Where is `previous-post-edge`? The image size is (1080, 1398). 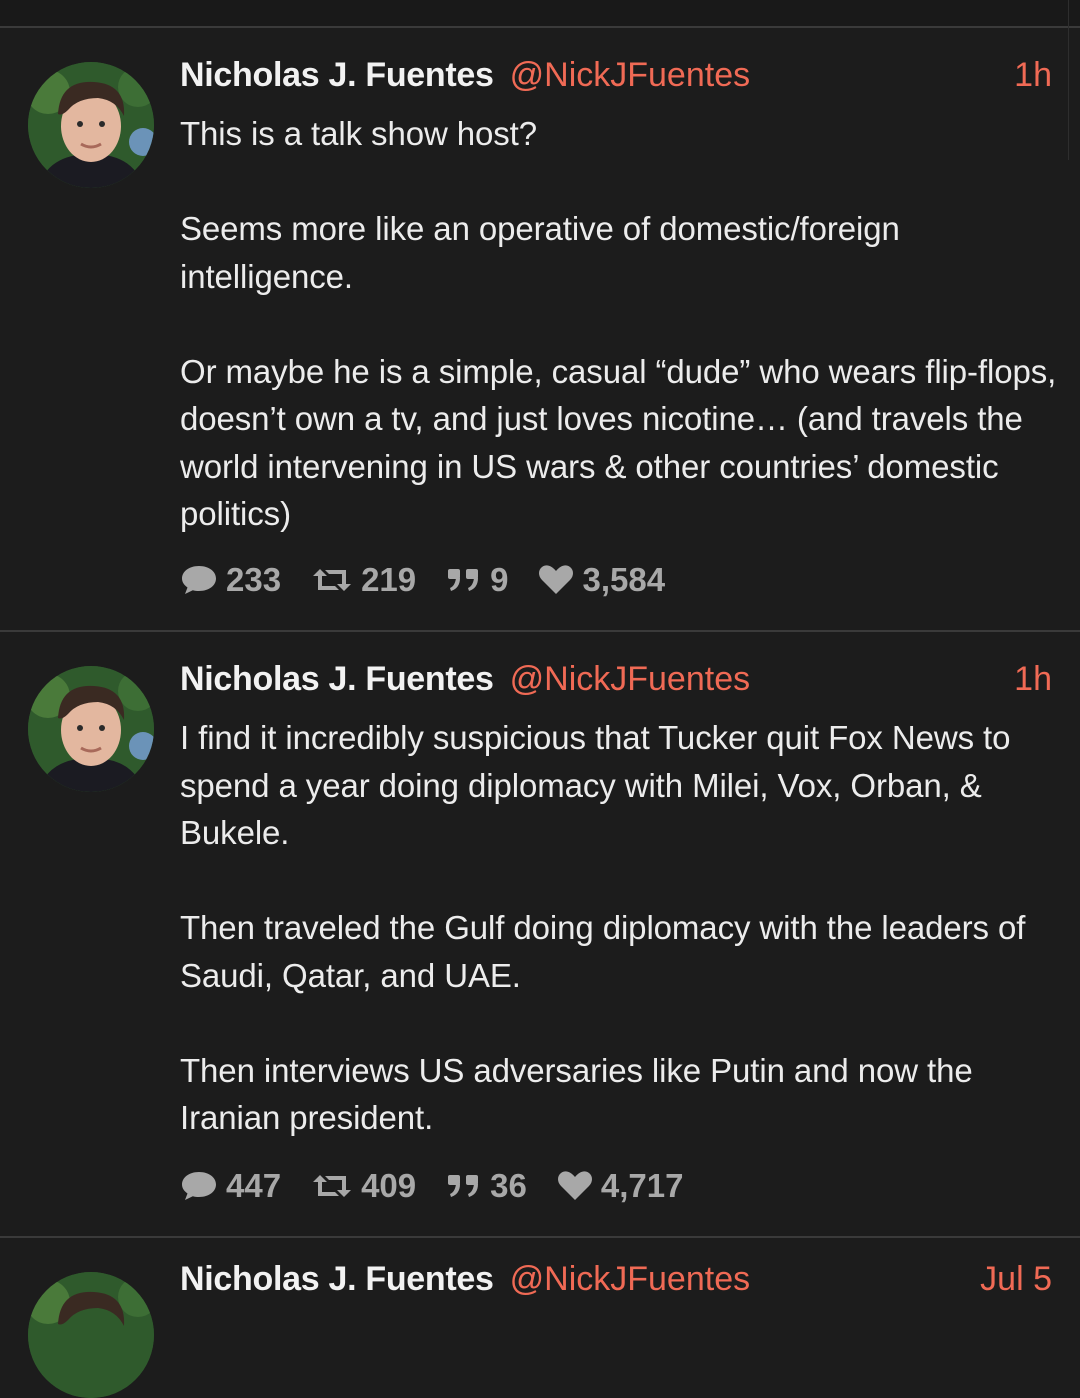 previous-post-edge is located at coordinates (540, 14).